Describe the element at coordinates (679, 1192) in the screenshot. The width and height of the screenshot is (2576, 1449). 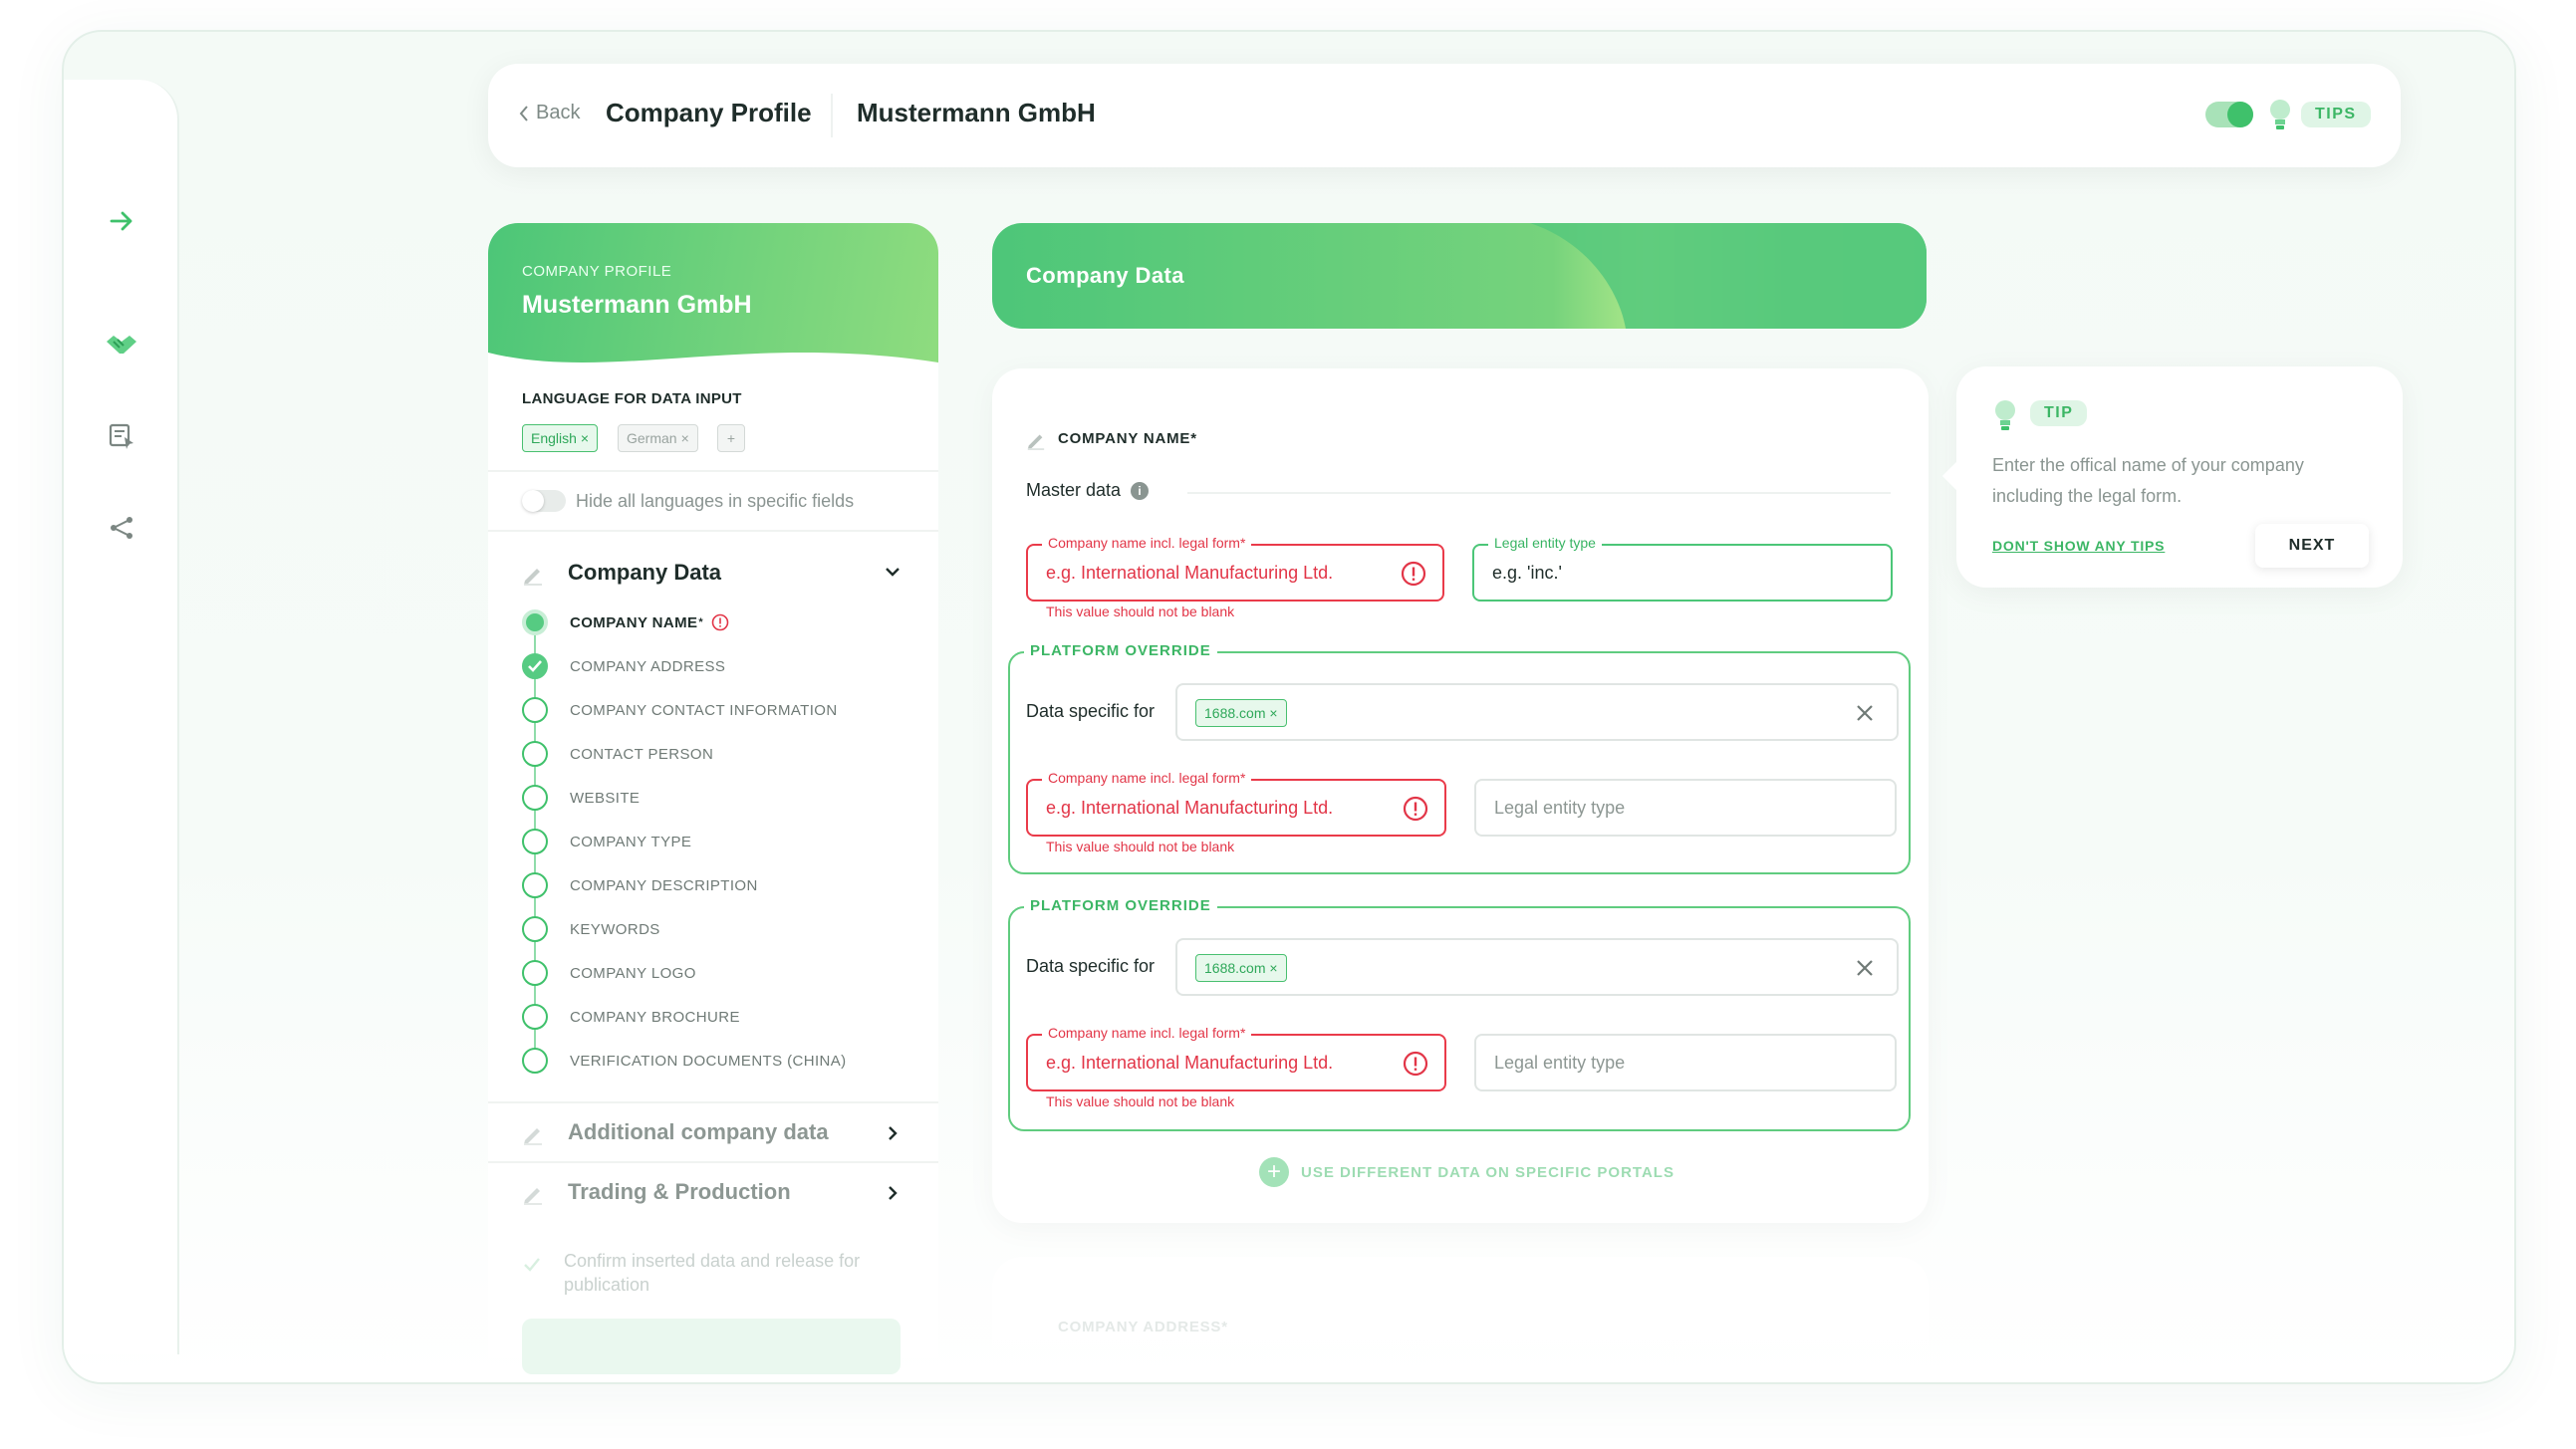
I see `section-trading-production: Trading & Production` at that location.